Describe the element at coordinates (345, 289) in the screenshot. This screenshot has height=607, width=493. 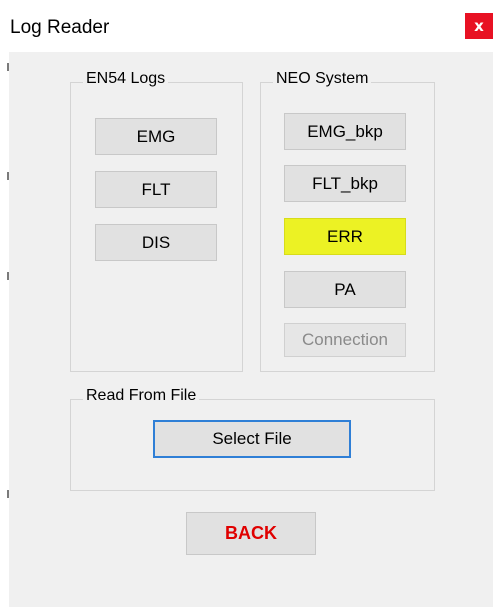
I see `pa-button: PA` at that location.